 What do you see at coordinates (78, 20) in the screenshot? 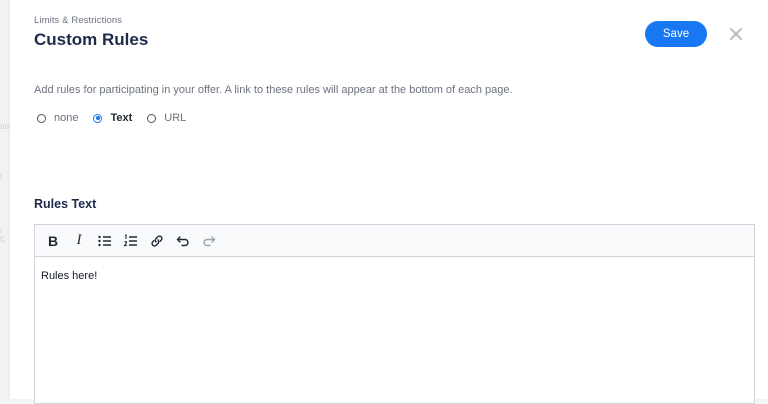
I see `breadcrumb: Limits & Restrictions` at bounding box center [78, 20].